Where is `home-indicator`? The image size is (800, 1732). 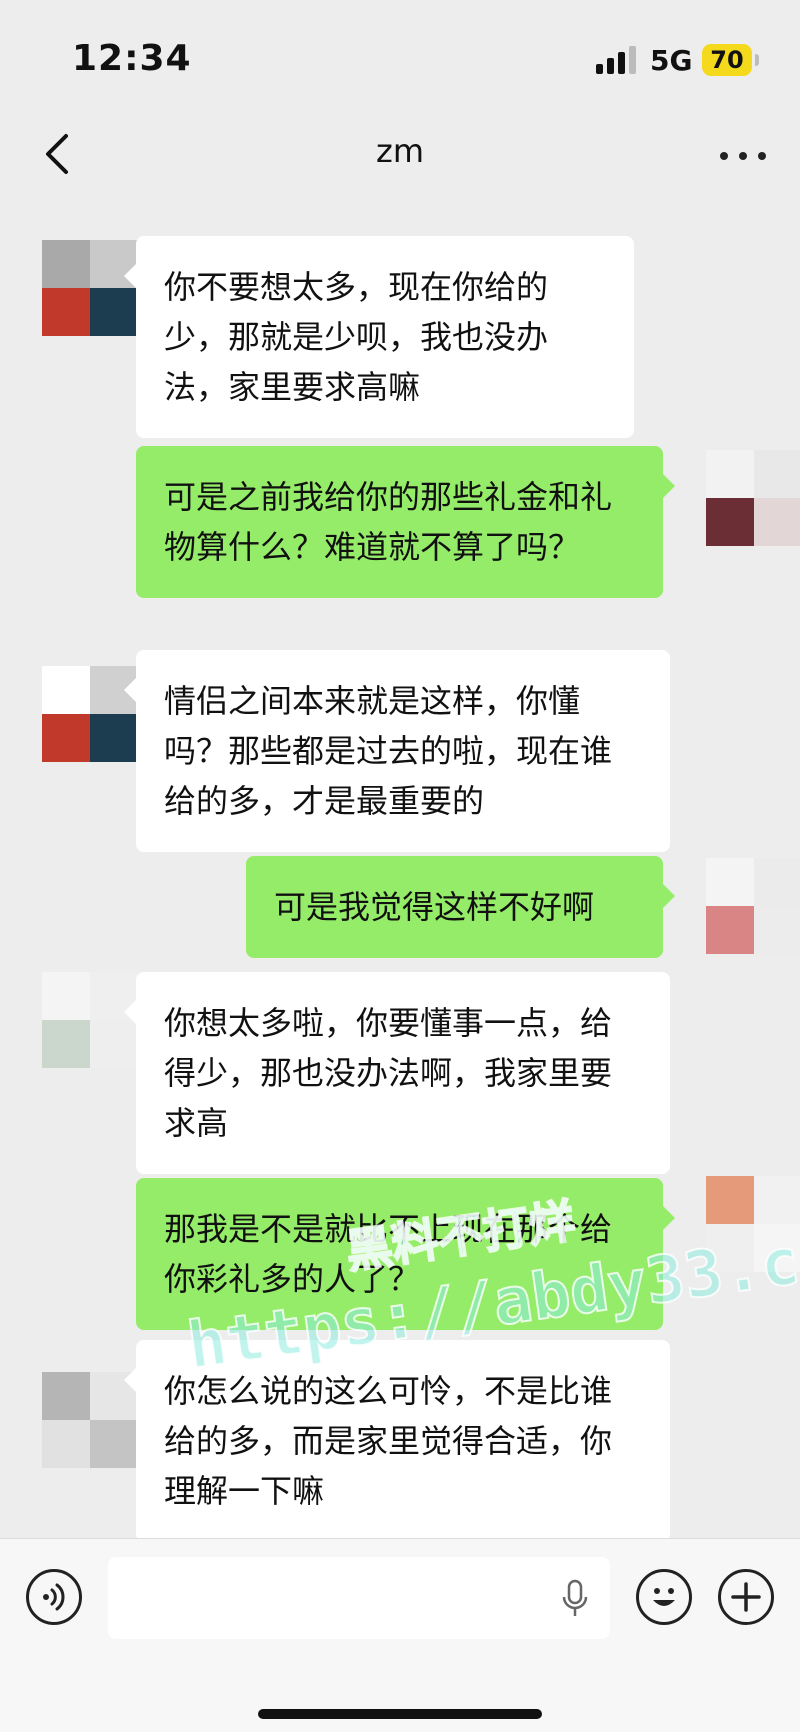
home-indicator is located at coordinates (400, 1714).